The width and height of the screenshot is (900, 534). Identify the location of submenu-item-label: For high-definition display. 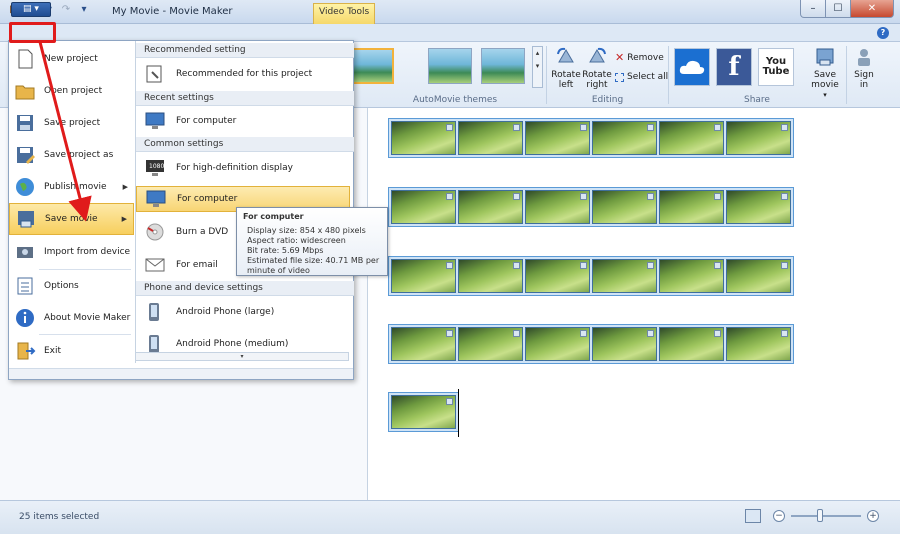
(234, 168).